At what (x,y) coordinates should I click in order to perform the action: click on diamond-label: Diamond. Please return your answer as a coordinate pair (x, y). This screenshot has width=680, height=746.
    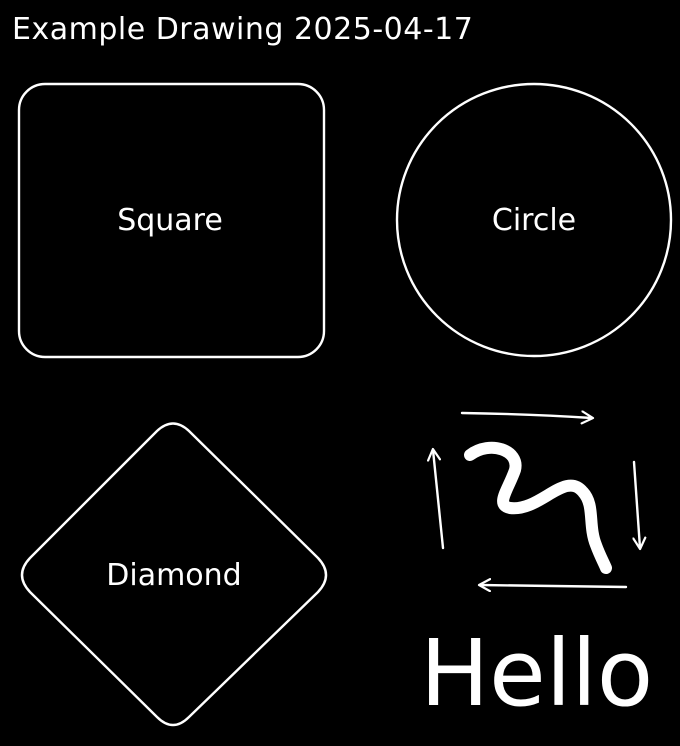
    Looking at the image, I should click on (173, 575).